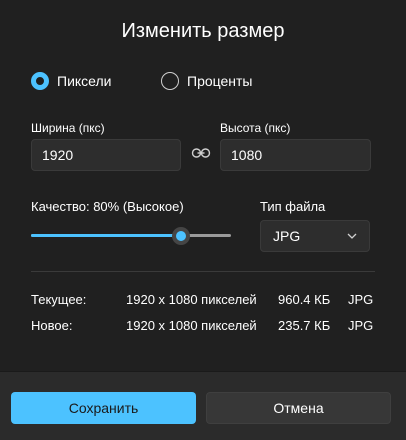  Describe the element at coordinates (68, 128) in the screenshot. I see `width-label: Ширина (пкс)` at that location.